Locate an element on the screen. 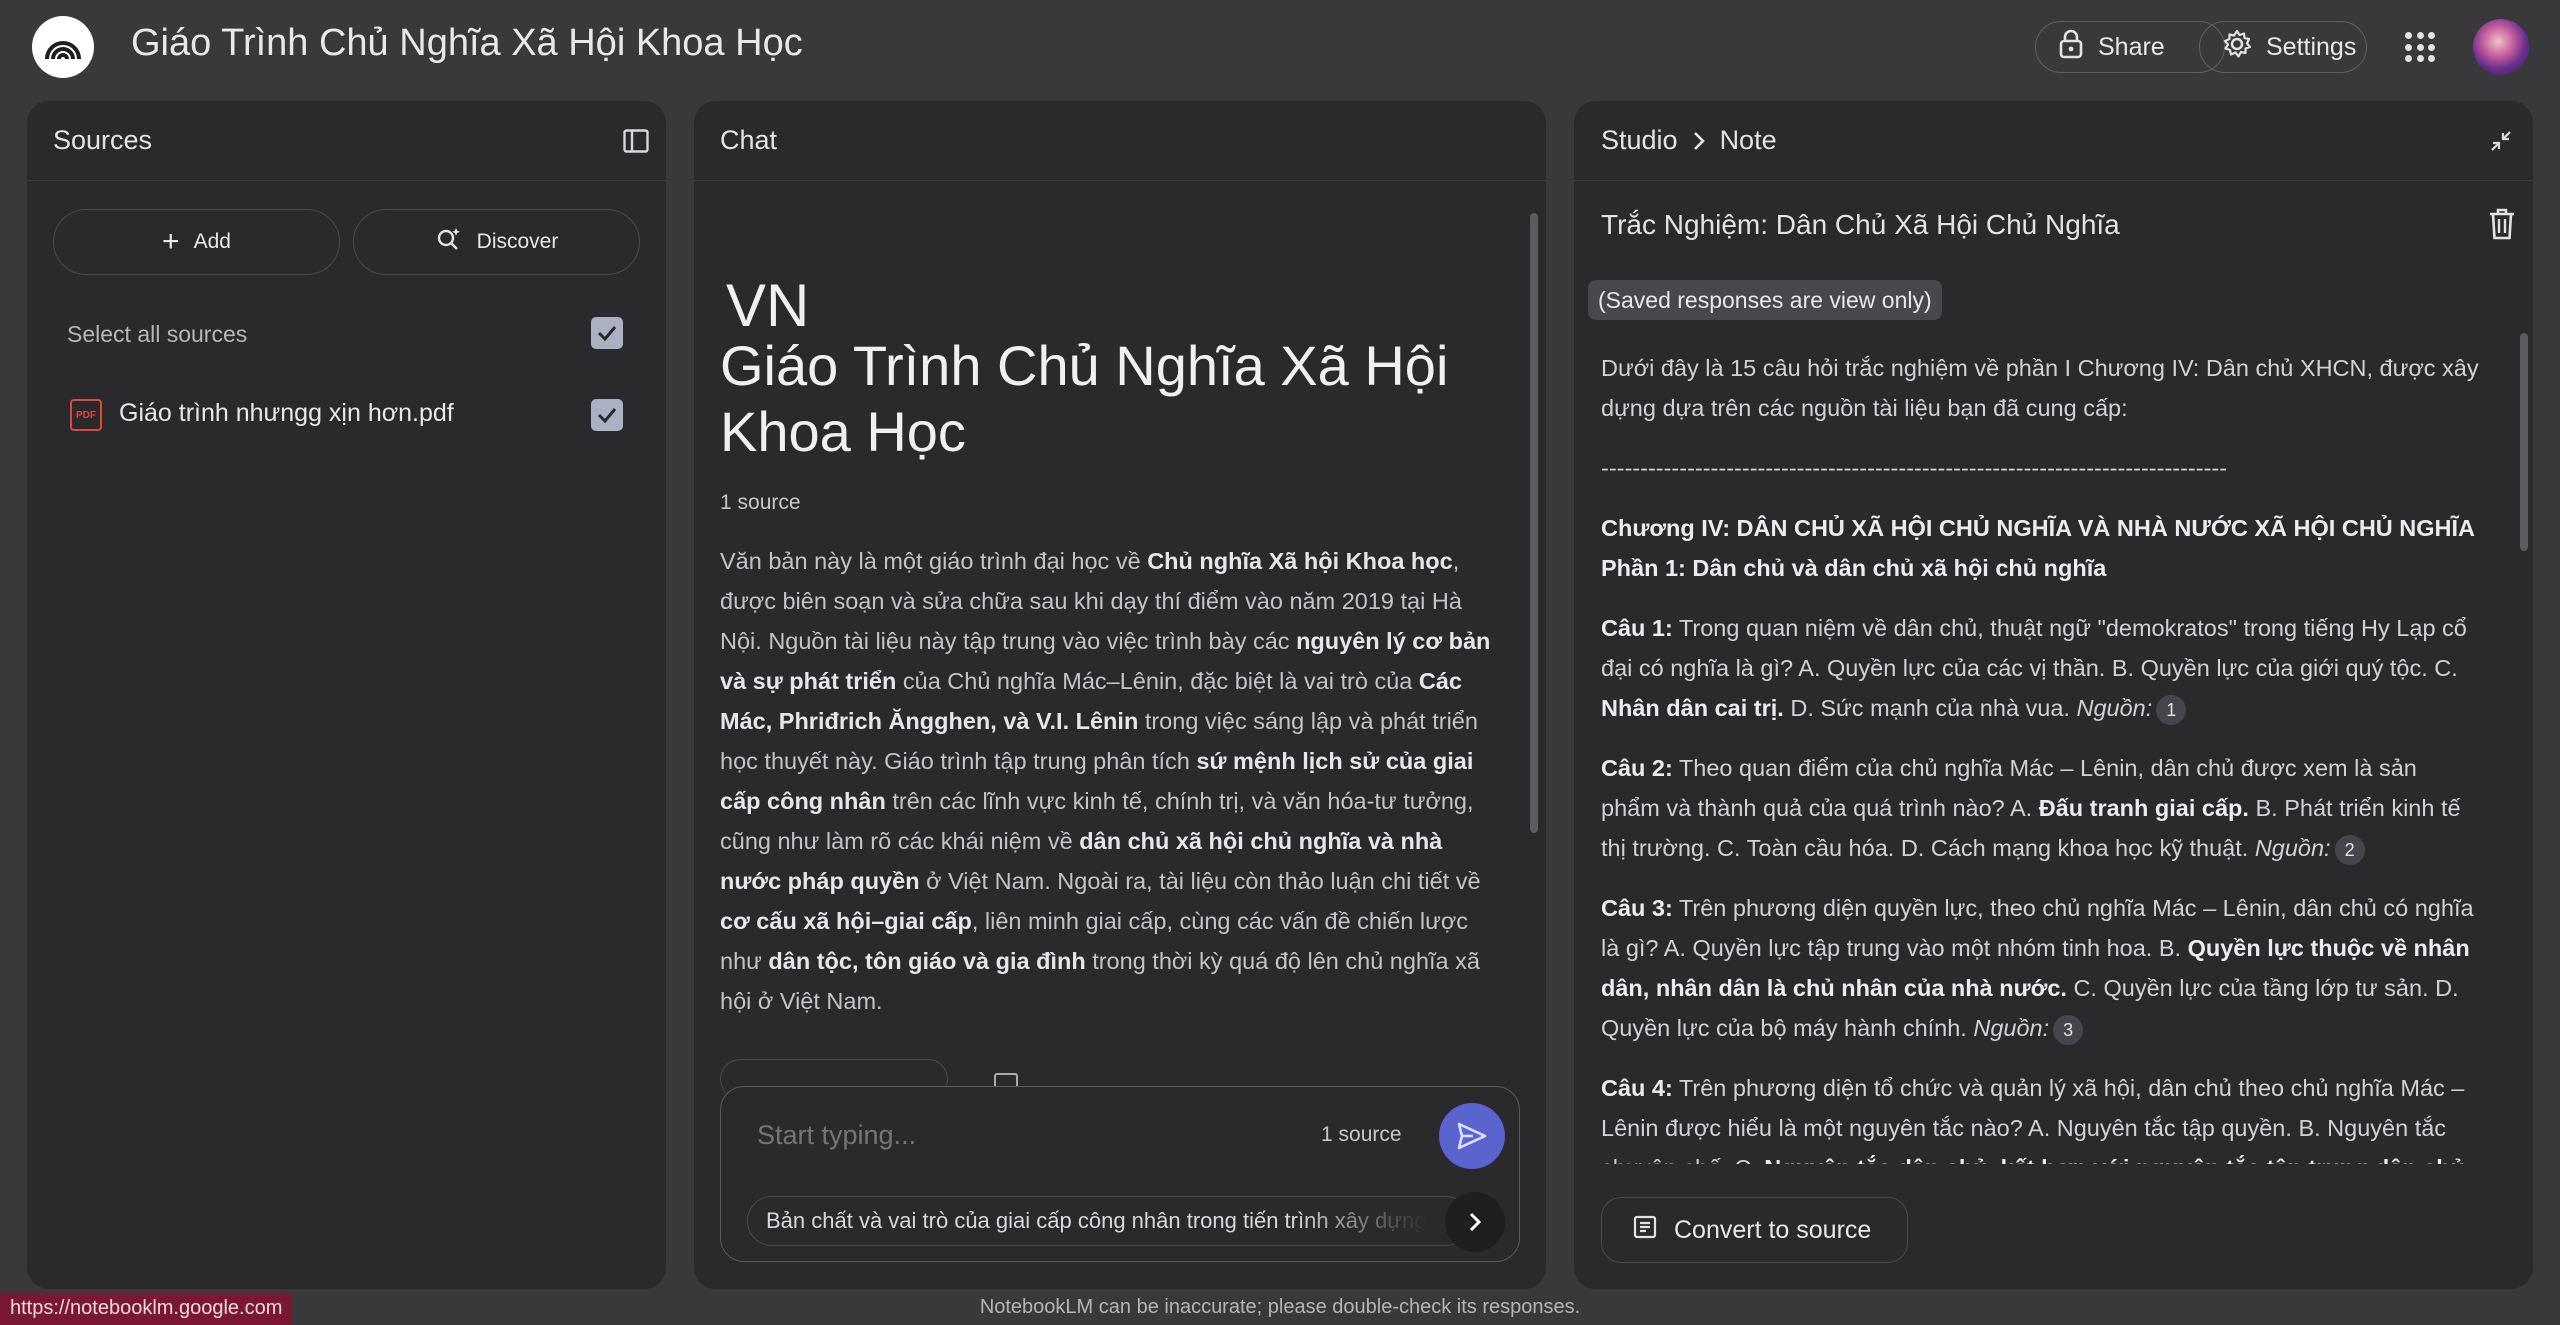 This screenshot has width=2560, height=1325. correct-answer: Nhân dân cai trị. is located at coordinates (1692, 708).